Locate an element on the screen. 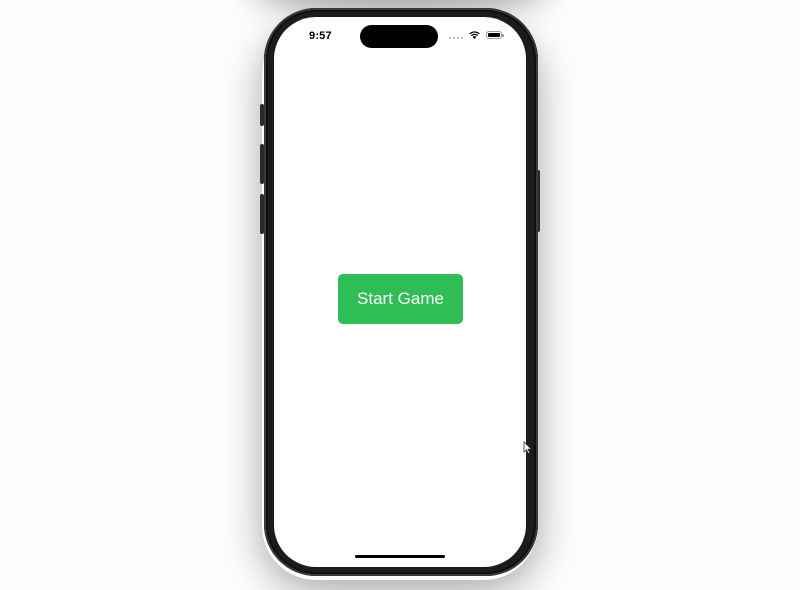 The image size is (800, 590). status-icons is located at coordinates (476, 35).